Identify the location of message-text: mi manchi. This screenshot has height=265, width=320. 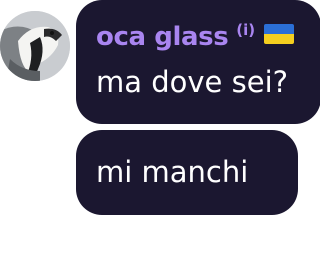
(172, 172).